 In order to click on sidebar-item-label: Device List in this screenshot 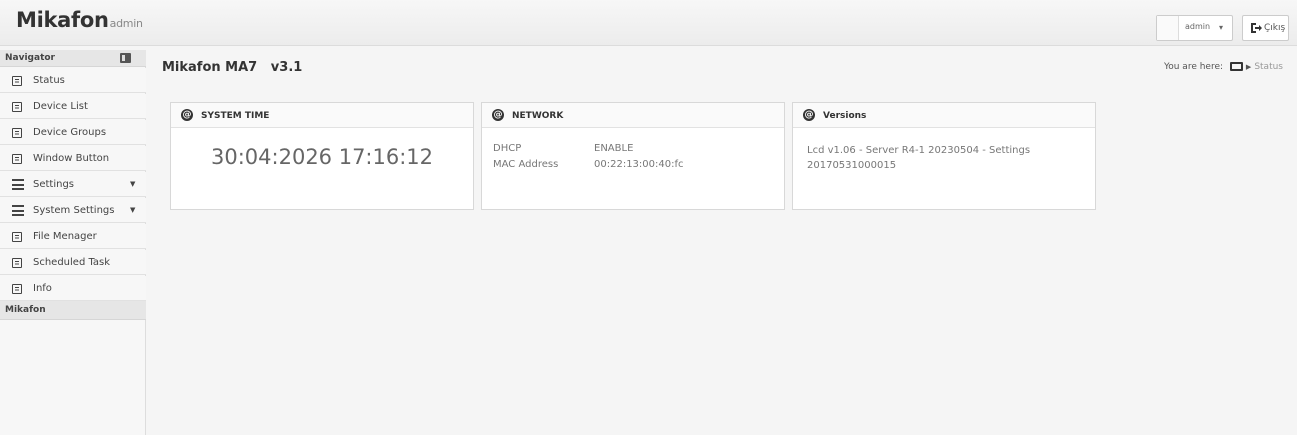, I will do `click(60, 106)`.